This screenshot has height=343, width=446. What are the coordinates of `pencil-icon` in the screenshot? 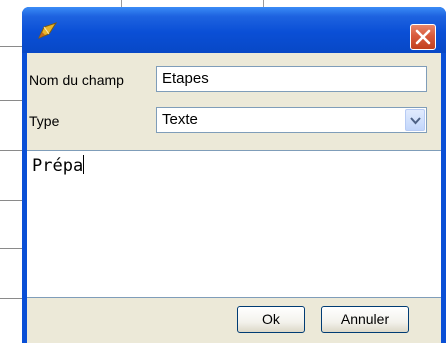 It's located at (48, 31).